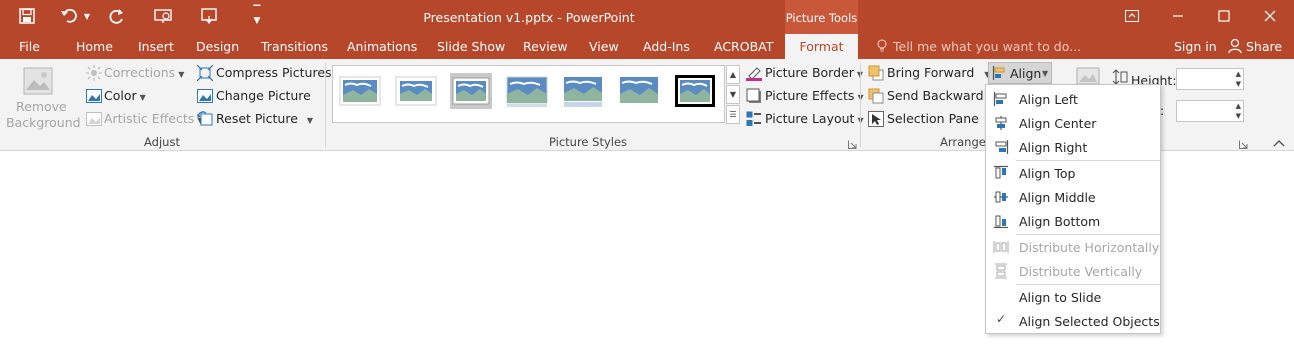 This screenshot has width=1294, height=344. What do you see at coordinates (294, 46) in the screenshot?
I see `tab-transitions: Transitions` at bounding box center [294, 46].